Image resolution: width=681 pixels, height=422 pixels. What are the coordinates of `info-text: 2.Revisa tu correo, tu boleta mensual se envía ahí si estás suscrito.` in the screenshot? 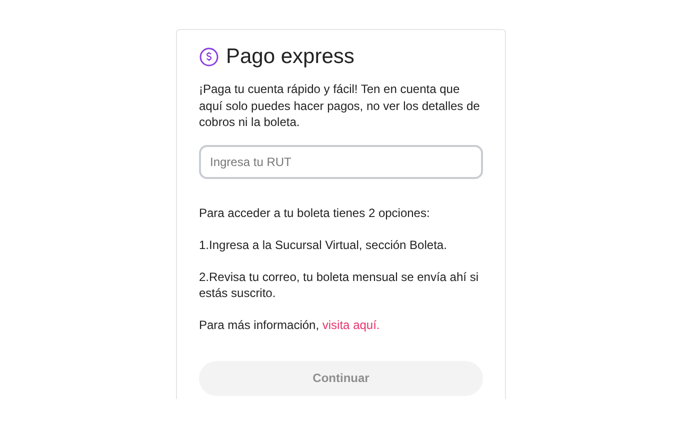 It's located at (339, 285).